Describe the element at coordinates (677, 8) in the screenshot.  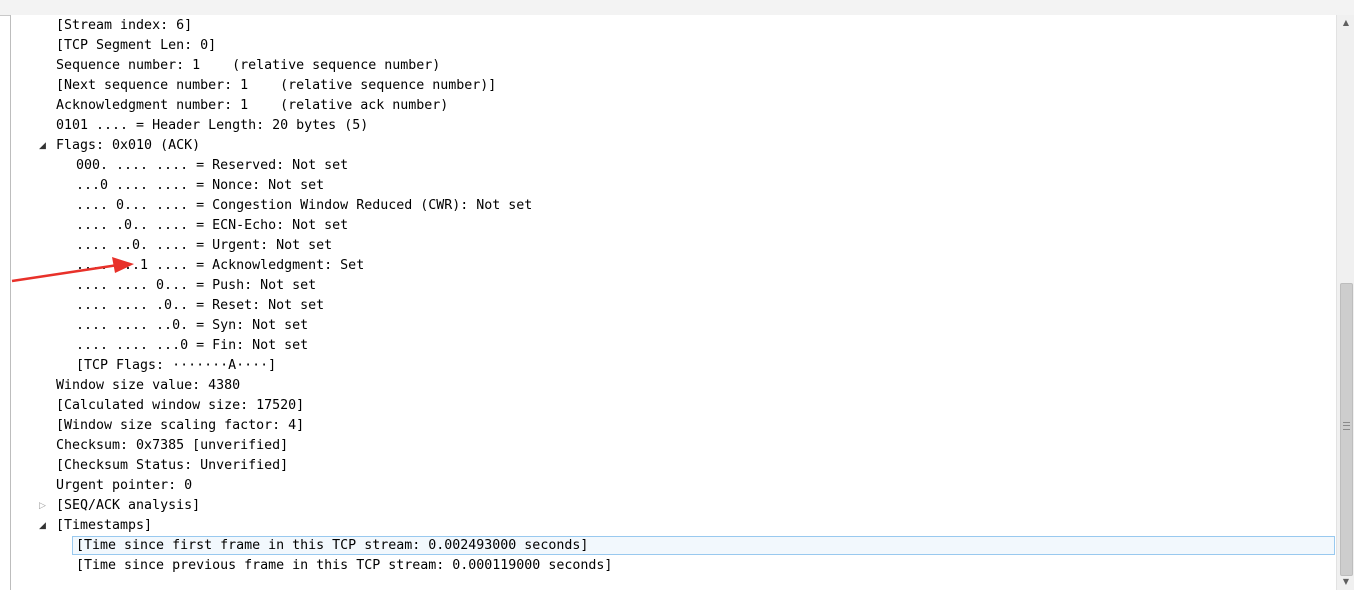
I see `window-top-edge` at that location.